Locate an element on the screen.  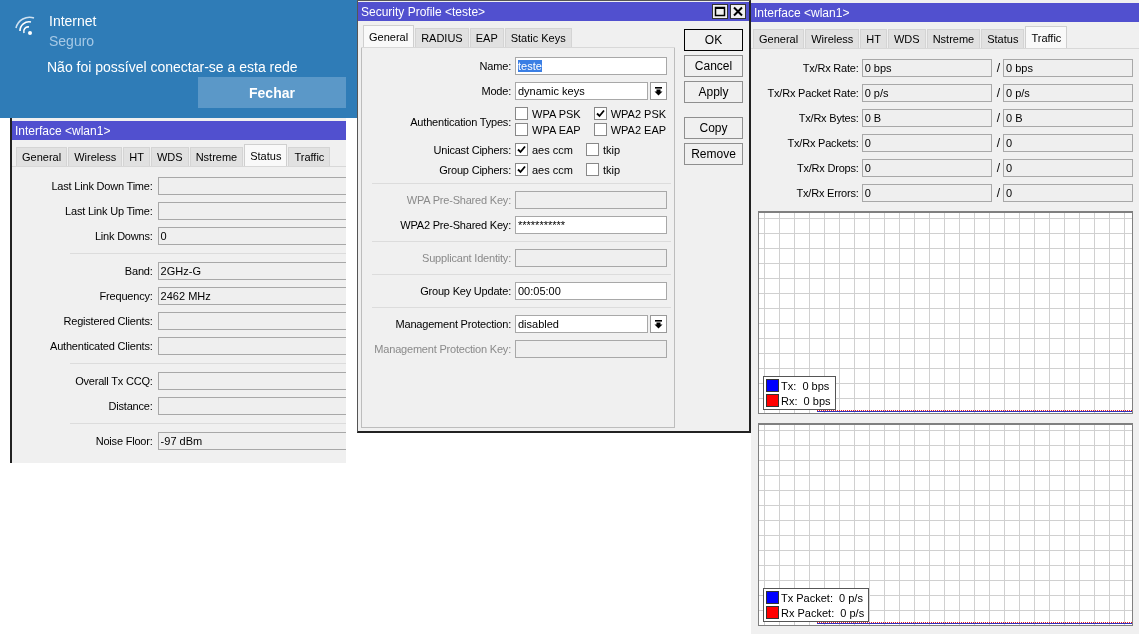
close-icon is located at coordinates (738, 11).